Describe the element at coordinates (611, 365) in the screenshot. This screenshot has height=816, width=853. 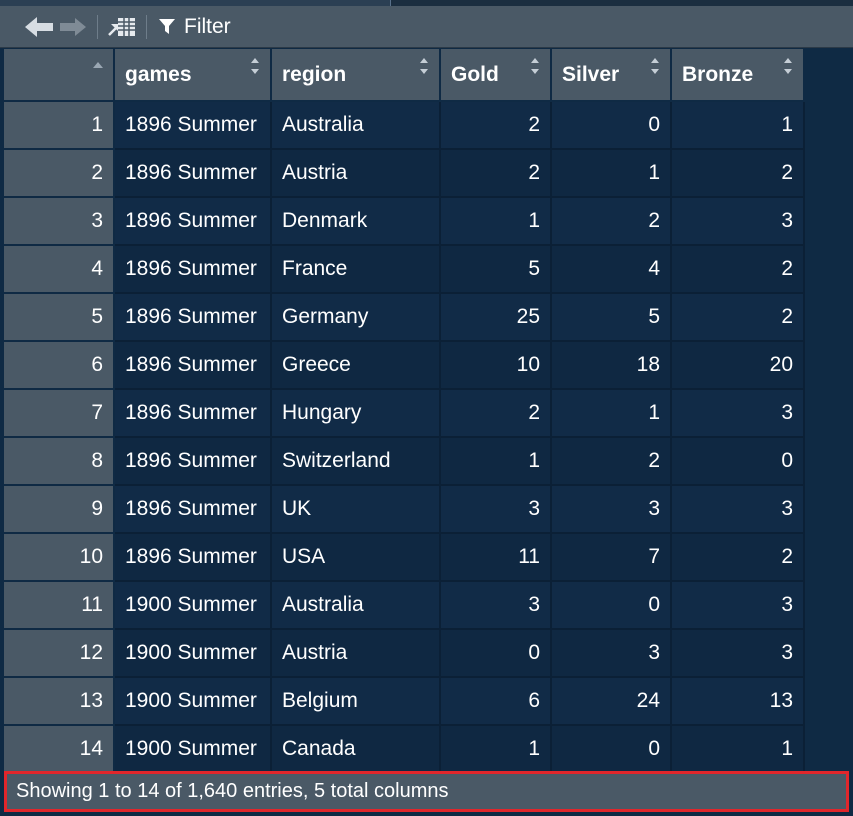
I see `cell-silver: 18` at that location.